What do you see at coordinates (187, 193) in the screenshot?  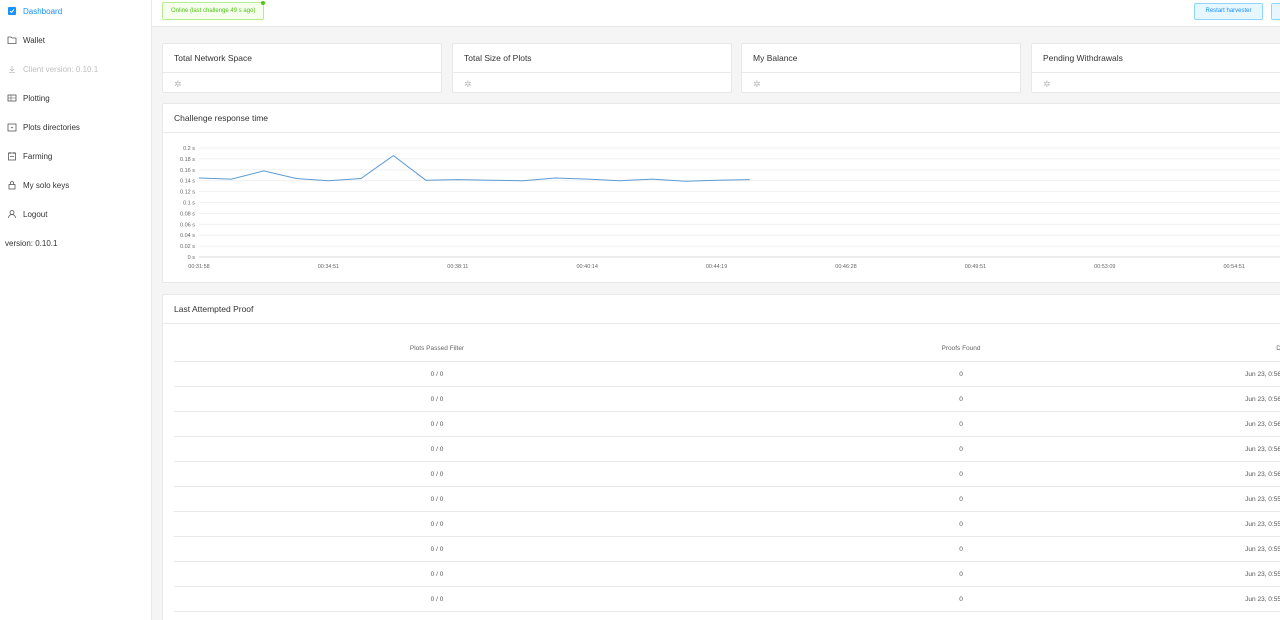 I see `y-tick-label: 0.12 s` at bounding box center [187, 193].